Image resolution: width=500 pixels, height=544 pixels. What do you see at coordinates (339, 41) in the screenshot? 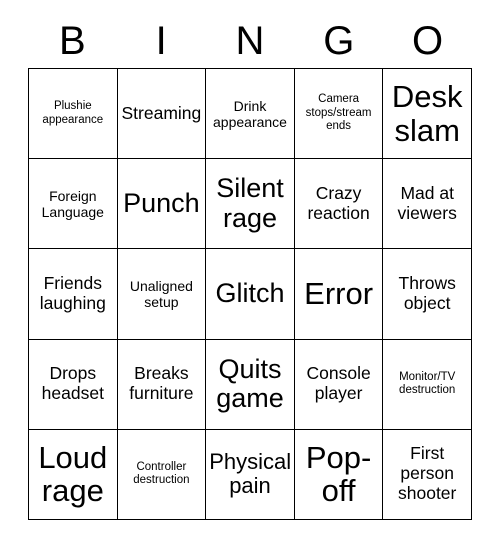
I see `bingo-header-letter-g: G` at bounding box center [339, 41].